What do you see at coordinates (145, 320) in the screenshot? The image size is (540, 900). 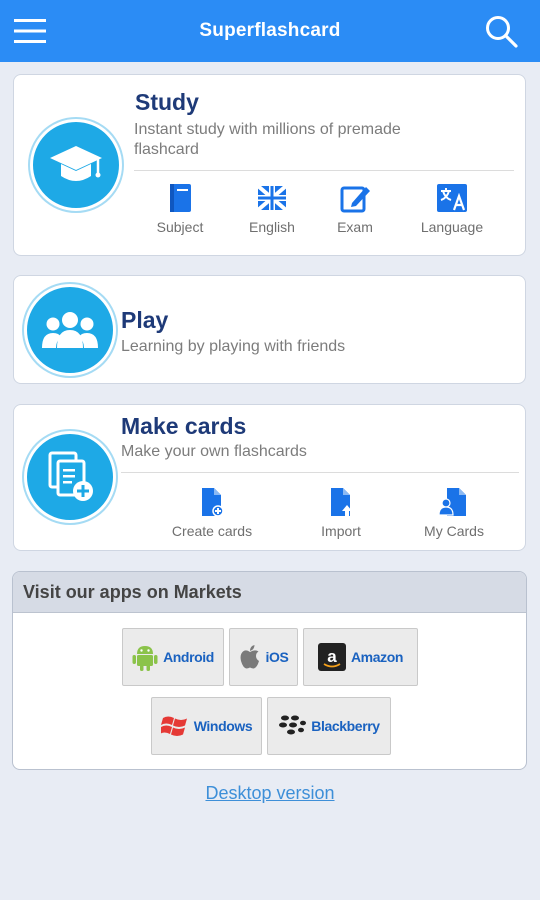 I see `play-title: Play` at bounding box center [145, 320].